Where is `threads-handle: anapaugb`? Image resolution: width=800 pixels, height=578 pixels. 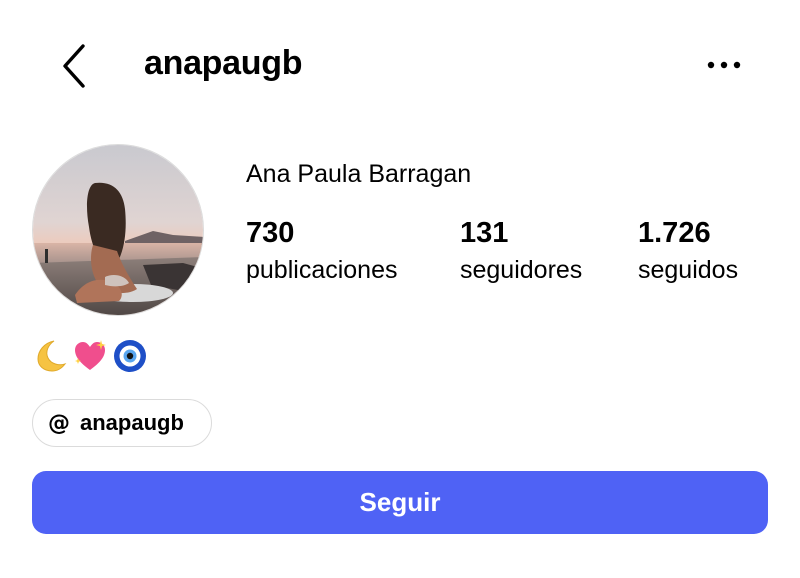 threads-handle: anapaugb is located at coordinates (132, 422).